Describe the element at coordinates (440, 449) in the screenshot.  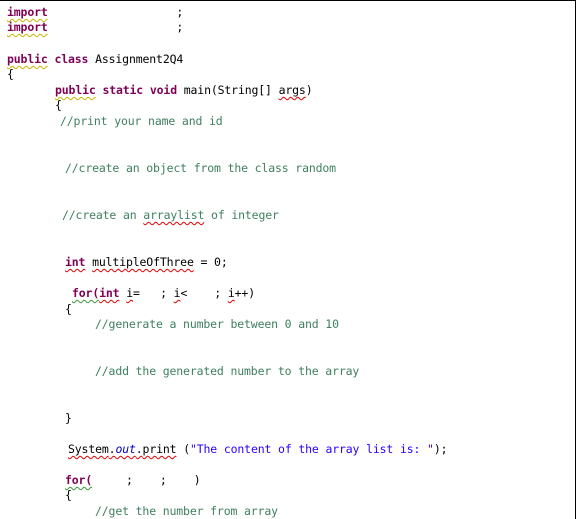
I see `close-paren: );` at that location.